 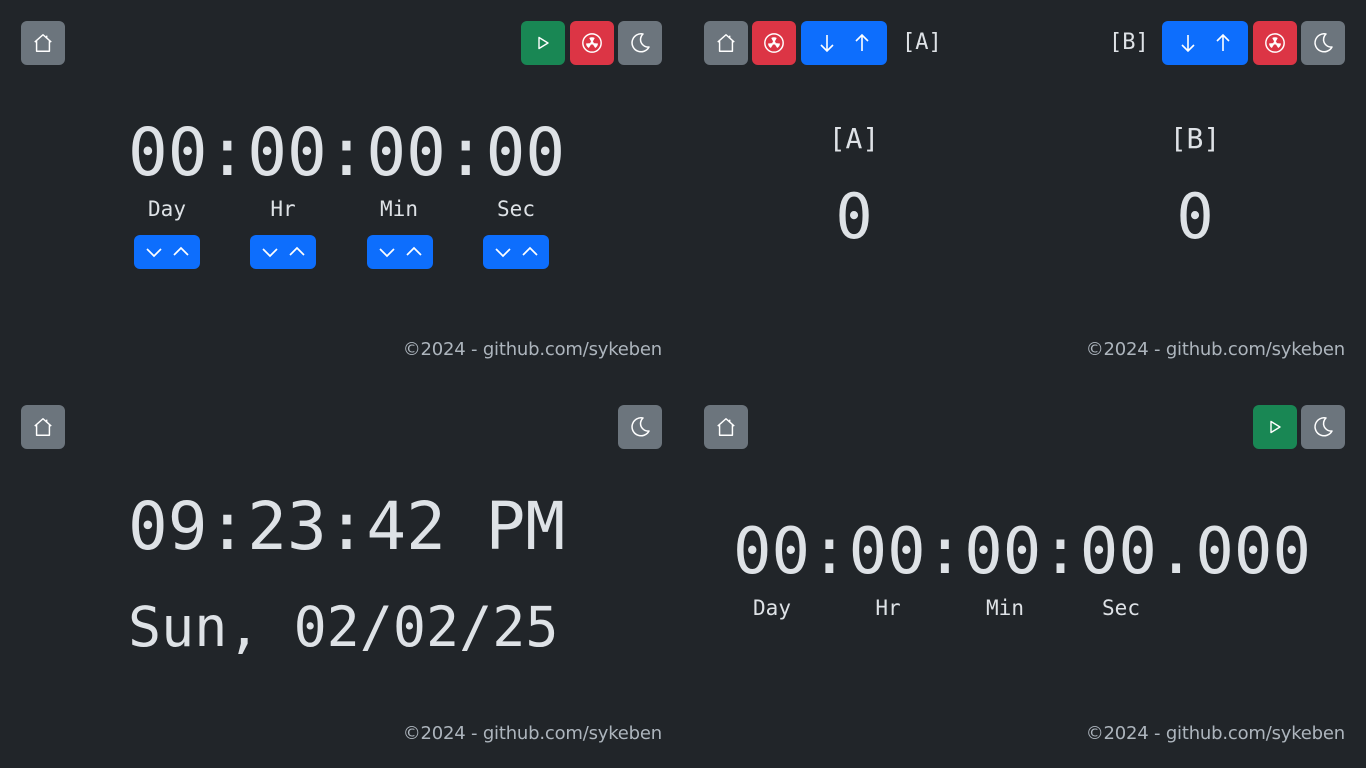 What do you see at coordinates (516, 252) in the screenshot?
I see `sec-adjust-group` at bounding box center [516, 252].